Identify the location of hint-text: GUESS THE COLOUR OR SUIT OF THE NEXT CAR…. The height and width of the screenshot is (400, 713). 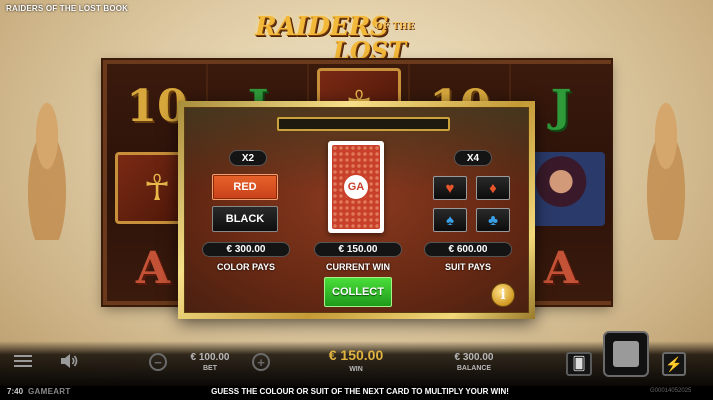
(360, 391).